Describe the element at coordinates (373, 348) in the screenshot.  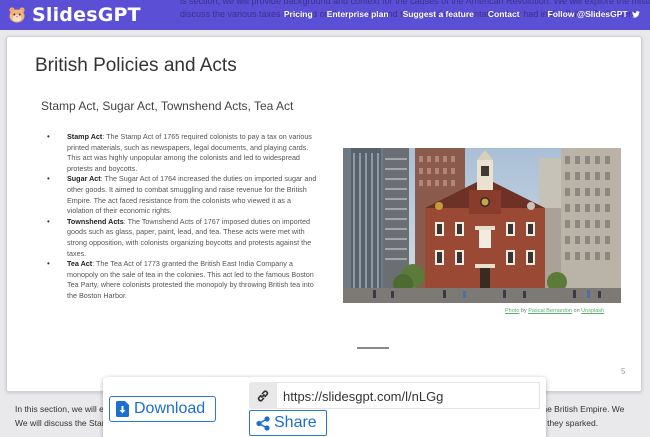
I see `slide-divider` at that location.